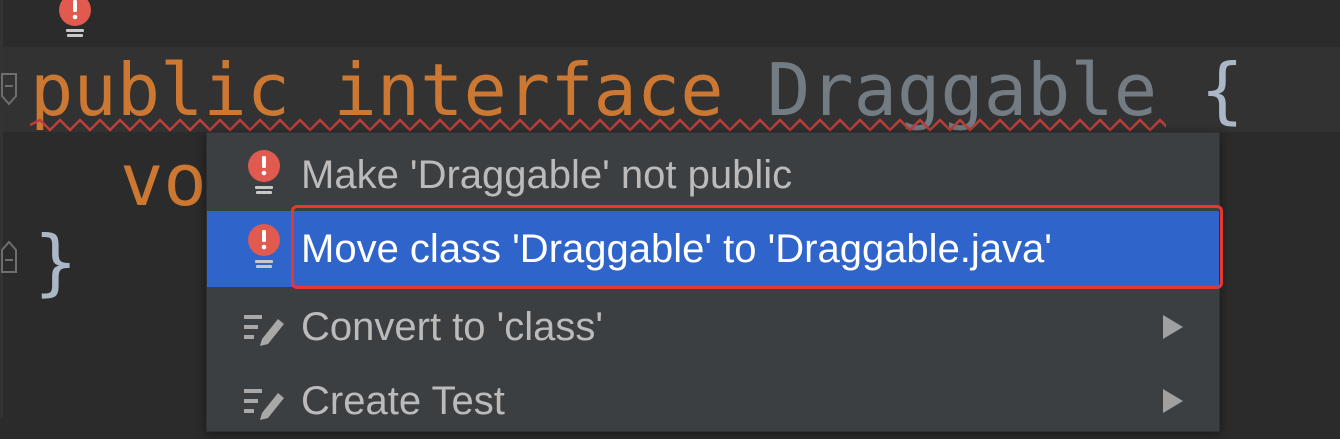 This screenshot has width=1340, height=439. What do you see at coordinates (11, 90) in the screenshot?
I see `fold-open-icon` at bounding box center [11, 90].